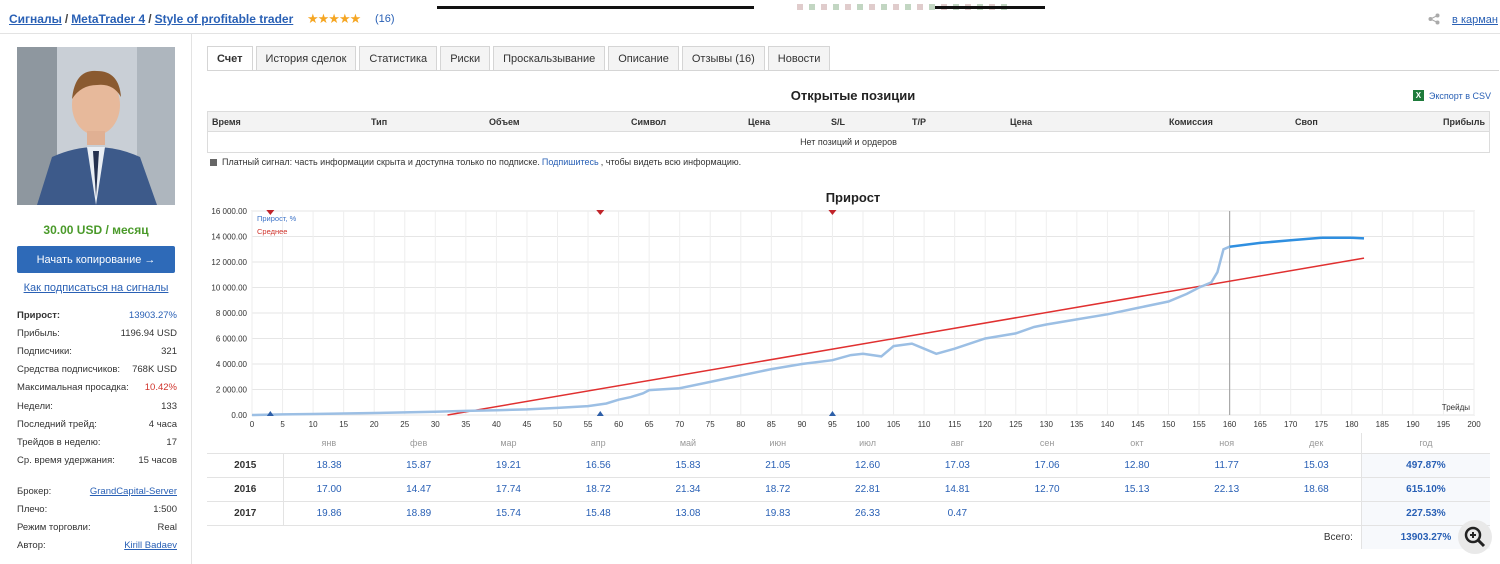  I want to click on author-link: Kirill Badaev, so click(150, 545).